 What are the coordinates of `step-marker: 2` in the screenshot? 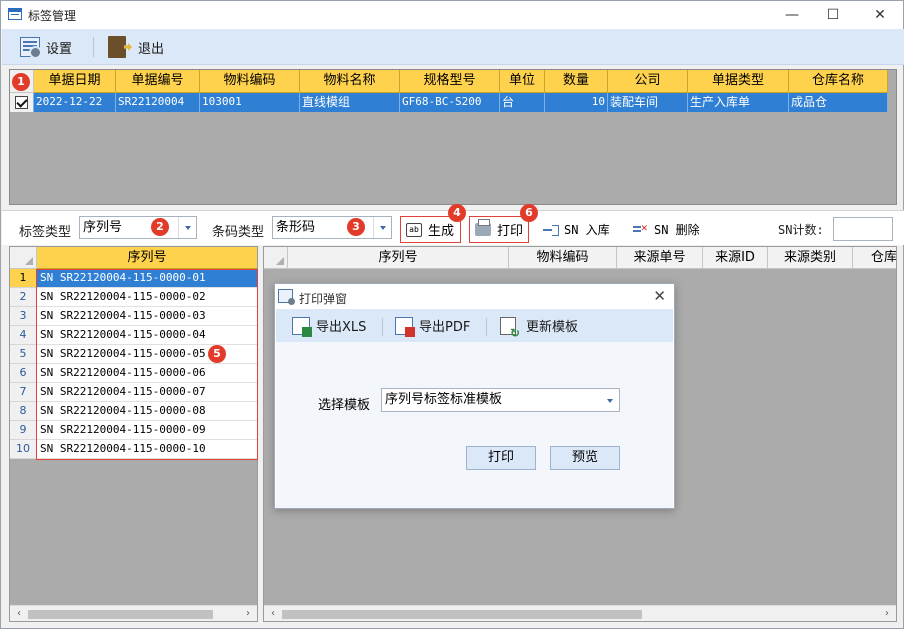 It's located at (160, 227).